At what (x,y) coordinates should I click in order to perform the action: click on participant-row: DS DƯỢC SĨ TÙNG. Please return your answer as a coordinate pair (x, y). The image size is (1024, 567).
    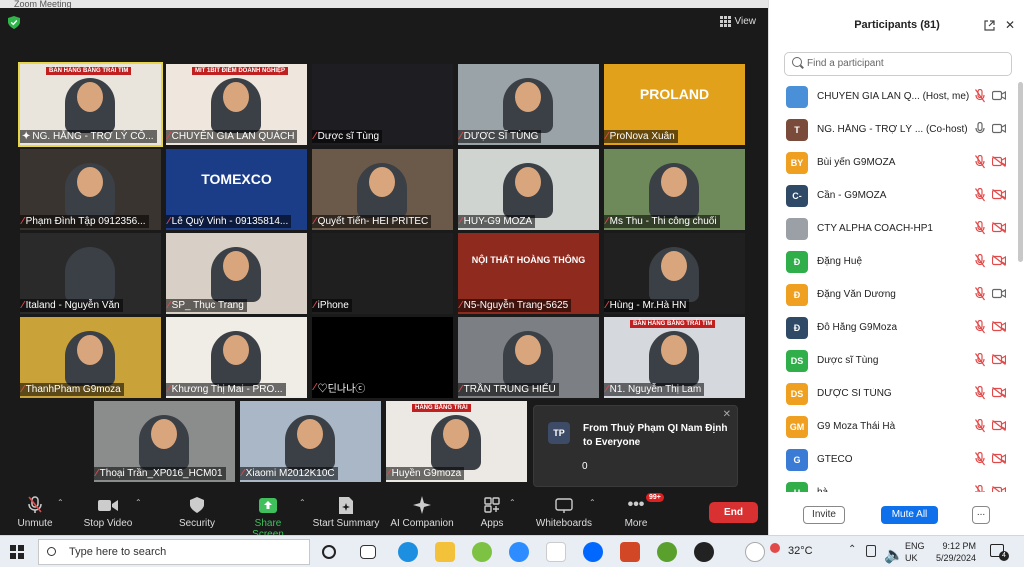
    Looking at the image, I should click on (894, 395).